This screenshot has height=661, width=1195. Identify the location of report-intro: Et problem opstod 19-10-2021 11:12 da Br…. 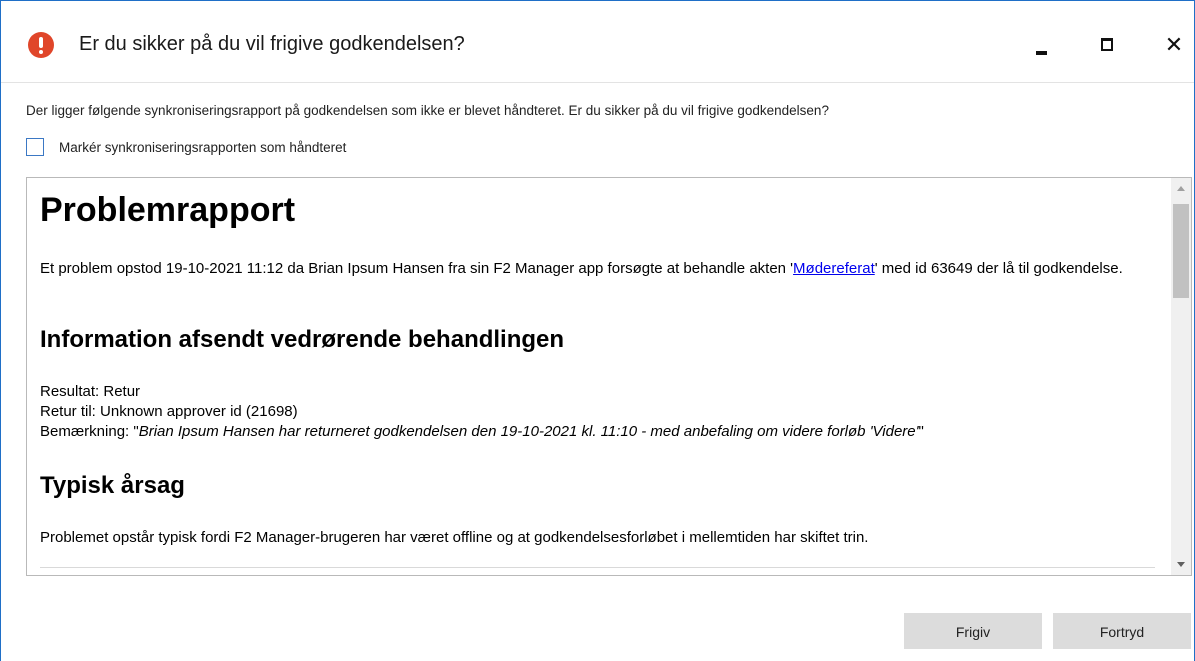
(601, 269).